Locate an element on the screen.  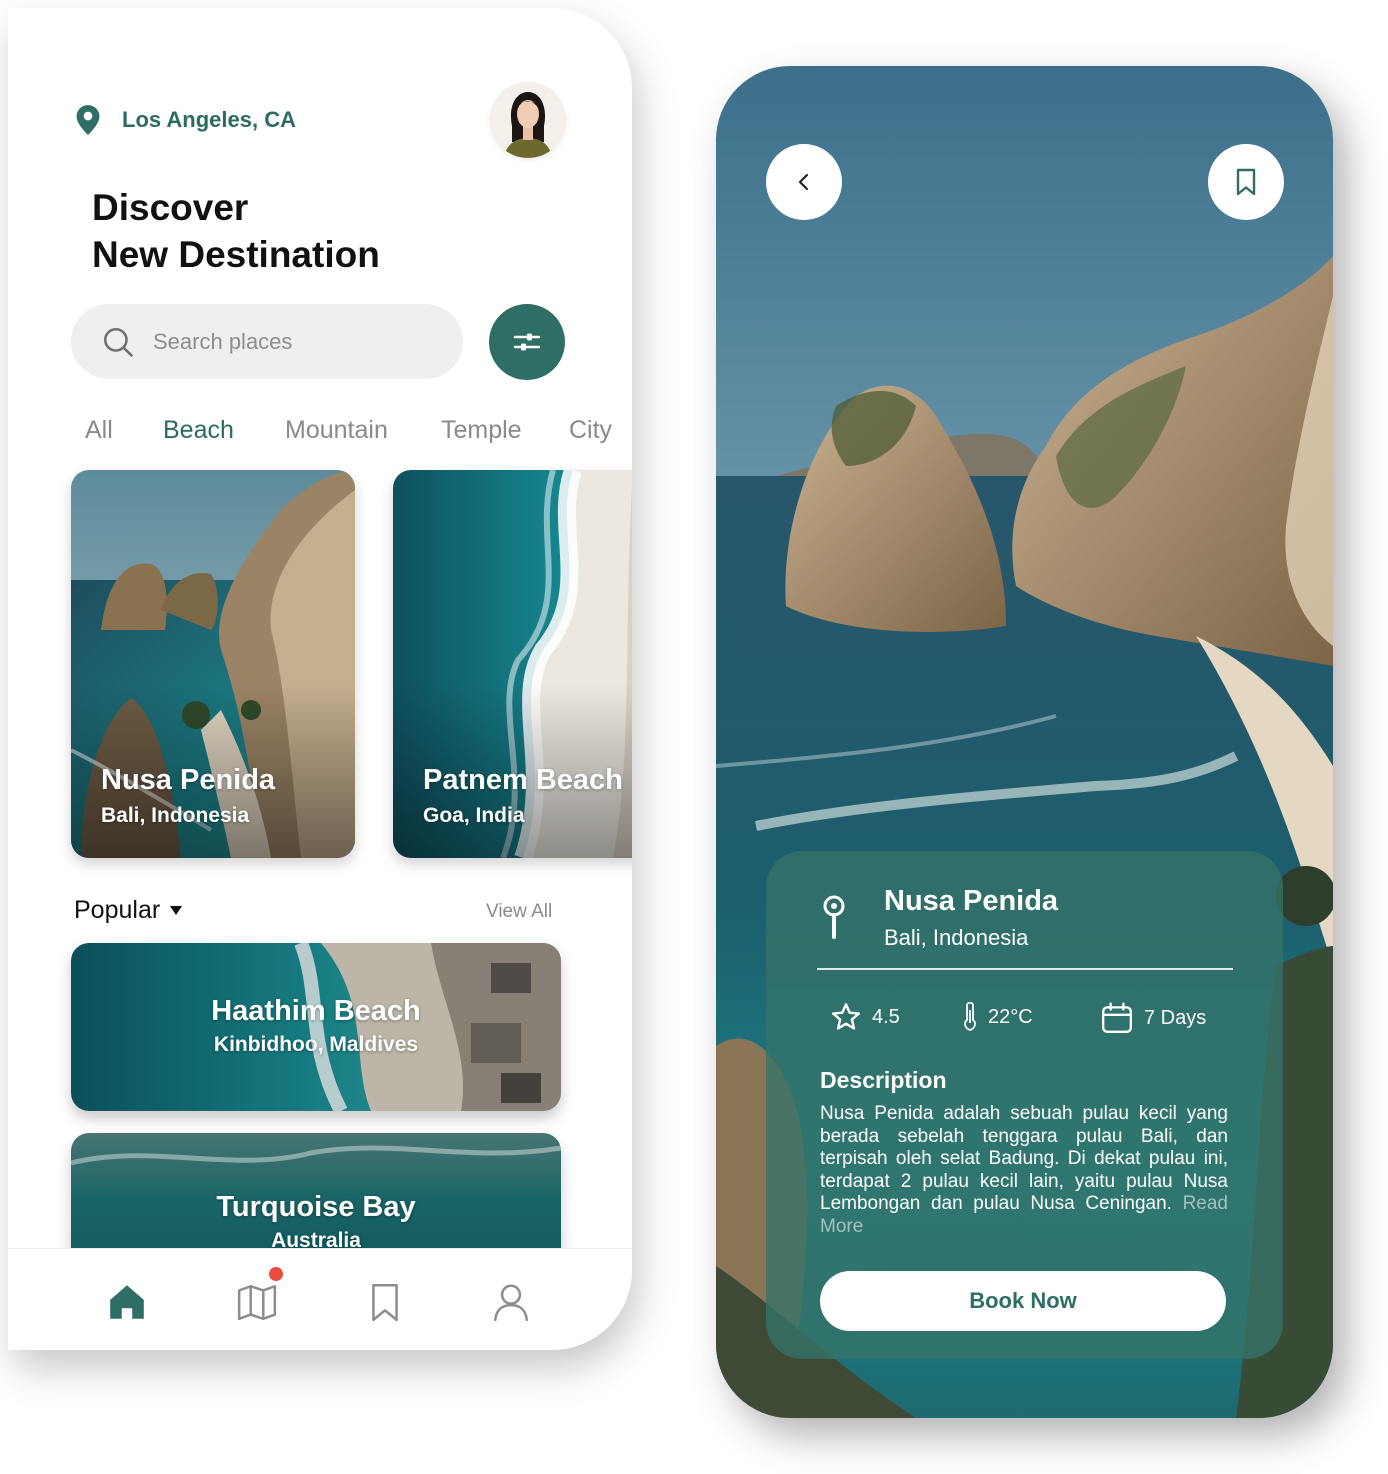
tab-city: City is located at coordinates (590, 430).